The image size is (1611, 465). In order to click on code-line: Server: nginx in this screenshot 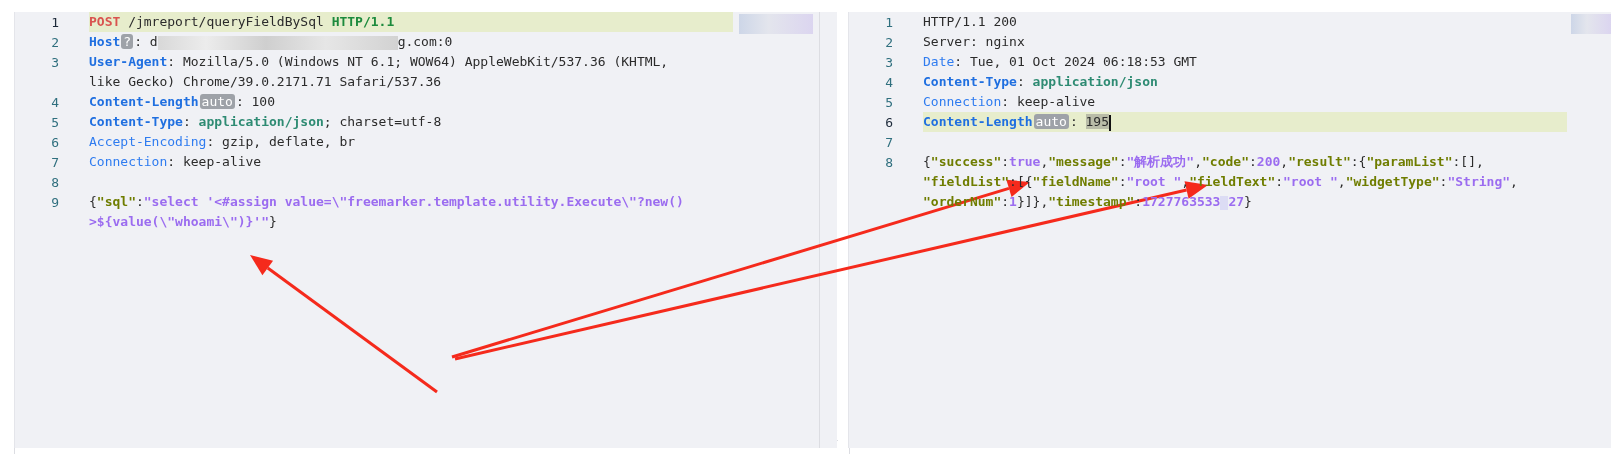, I will do `click(974, 42)`.